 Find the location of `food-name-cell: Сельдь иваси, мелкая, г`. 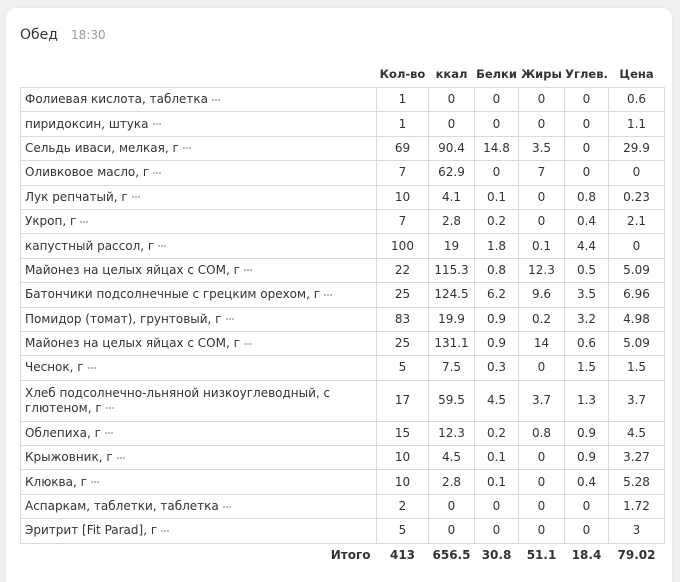

food-name-cell: Сельдь иваси, мелкая, г is located at coordinates (198, 148).